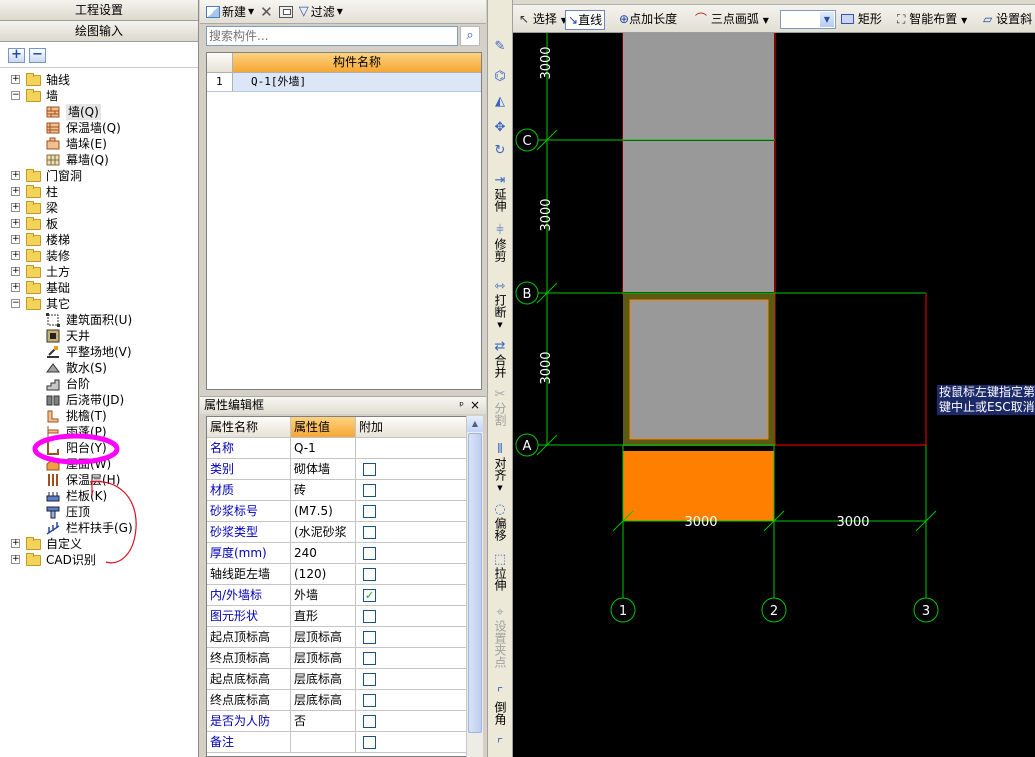 The width and height of the screenshot is (1035, 757). Describe the element at coordinates (99, 352) in the screenshot. I see `tree-node-site-leveling: 平整场地(V)` at that location.